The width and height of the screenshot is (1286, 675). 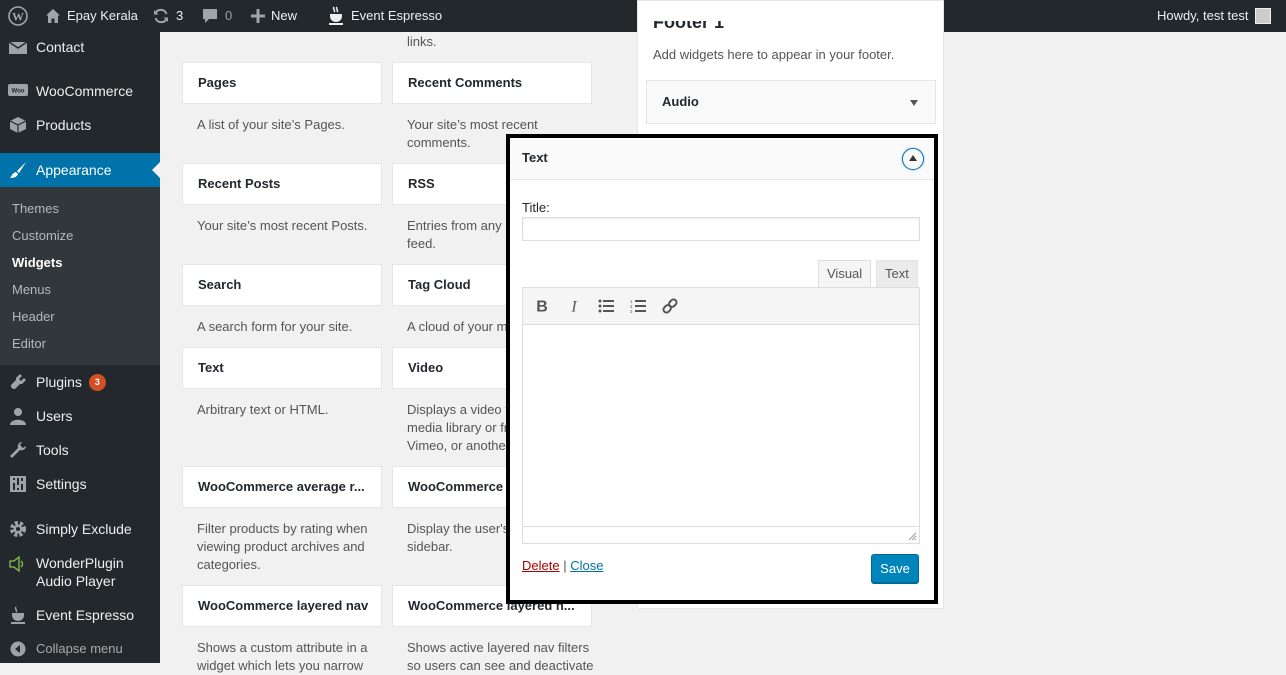 I want to click on save-button: Save, so click(x=895, y=568).